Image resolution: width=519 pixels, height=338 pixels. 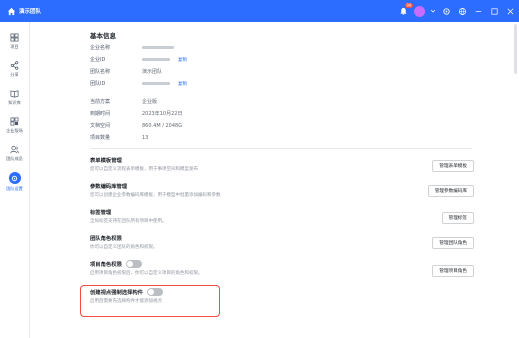 What do you see at coordinates (103, 36) in the screenshot?
I see `section-title: 基本信息` at bounding box center [103, 36].